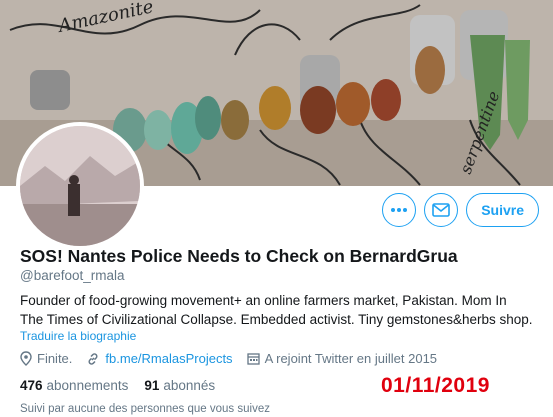  Describe the element at coordinates (502, 210) in the screenshot. I see `follow-button: Suivre` at that location.